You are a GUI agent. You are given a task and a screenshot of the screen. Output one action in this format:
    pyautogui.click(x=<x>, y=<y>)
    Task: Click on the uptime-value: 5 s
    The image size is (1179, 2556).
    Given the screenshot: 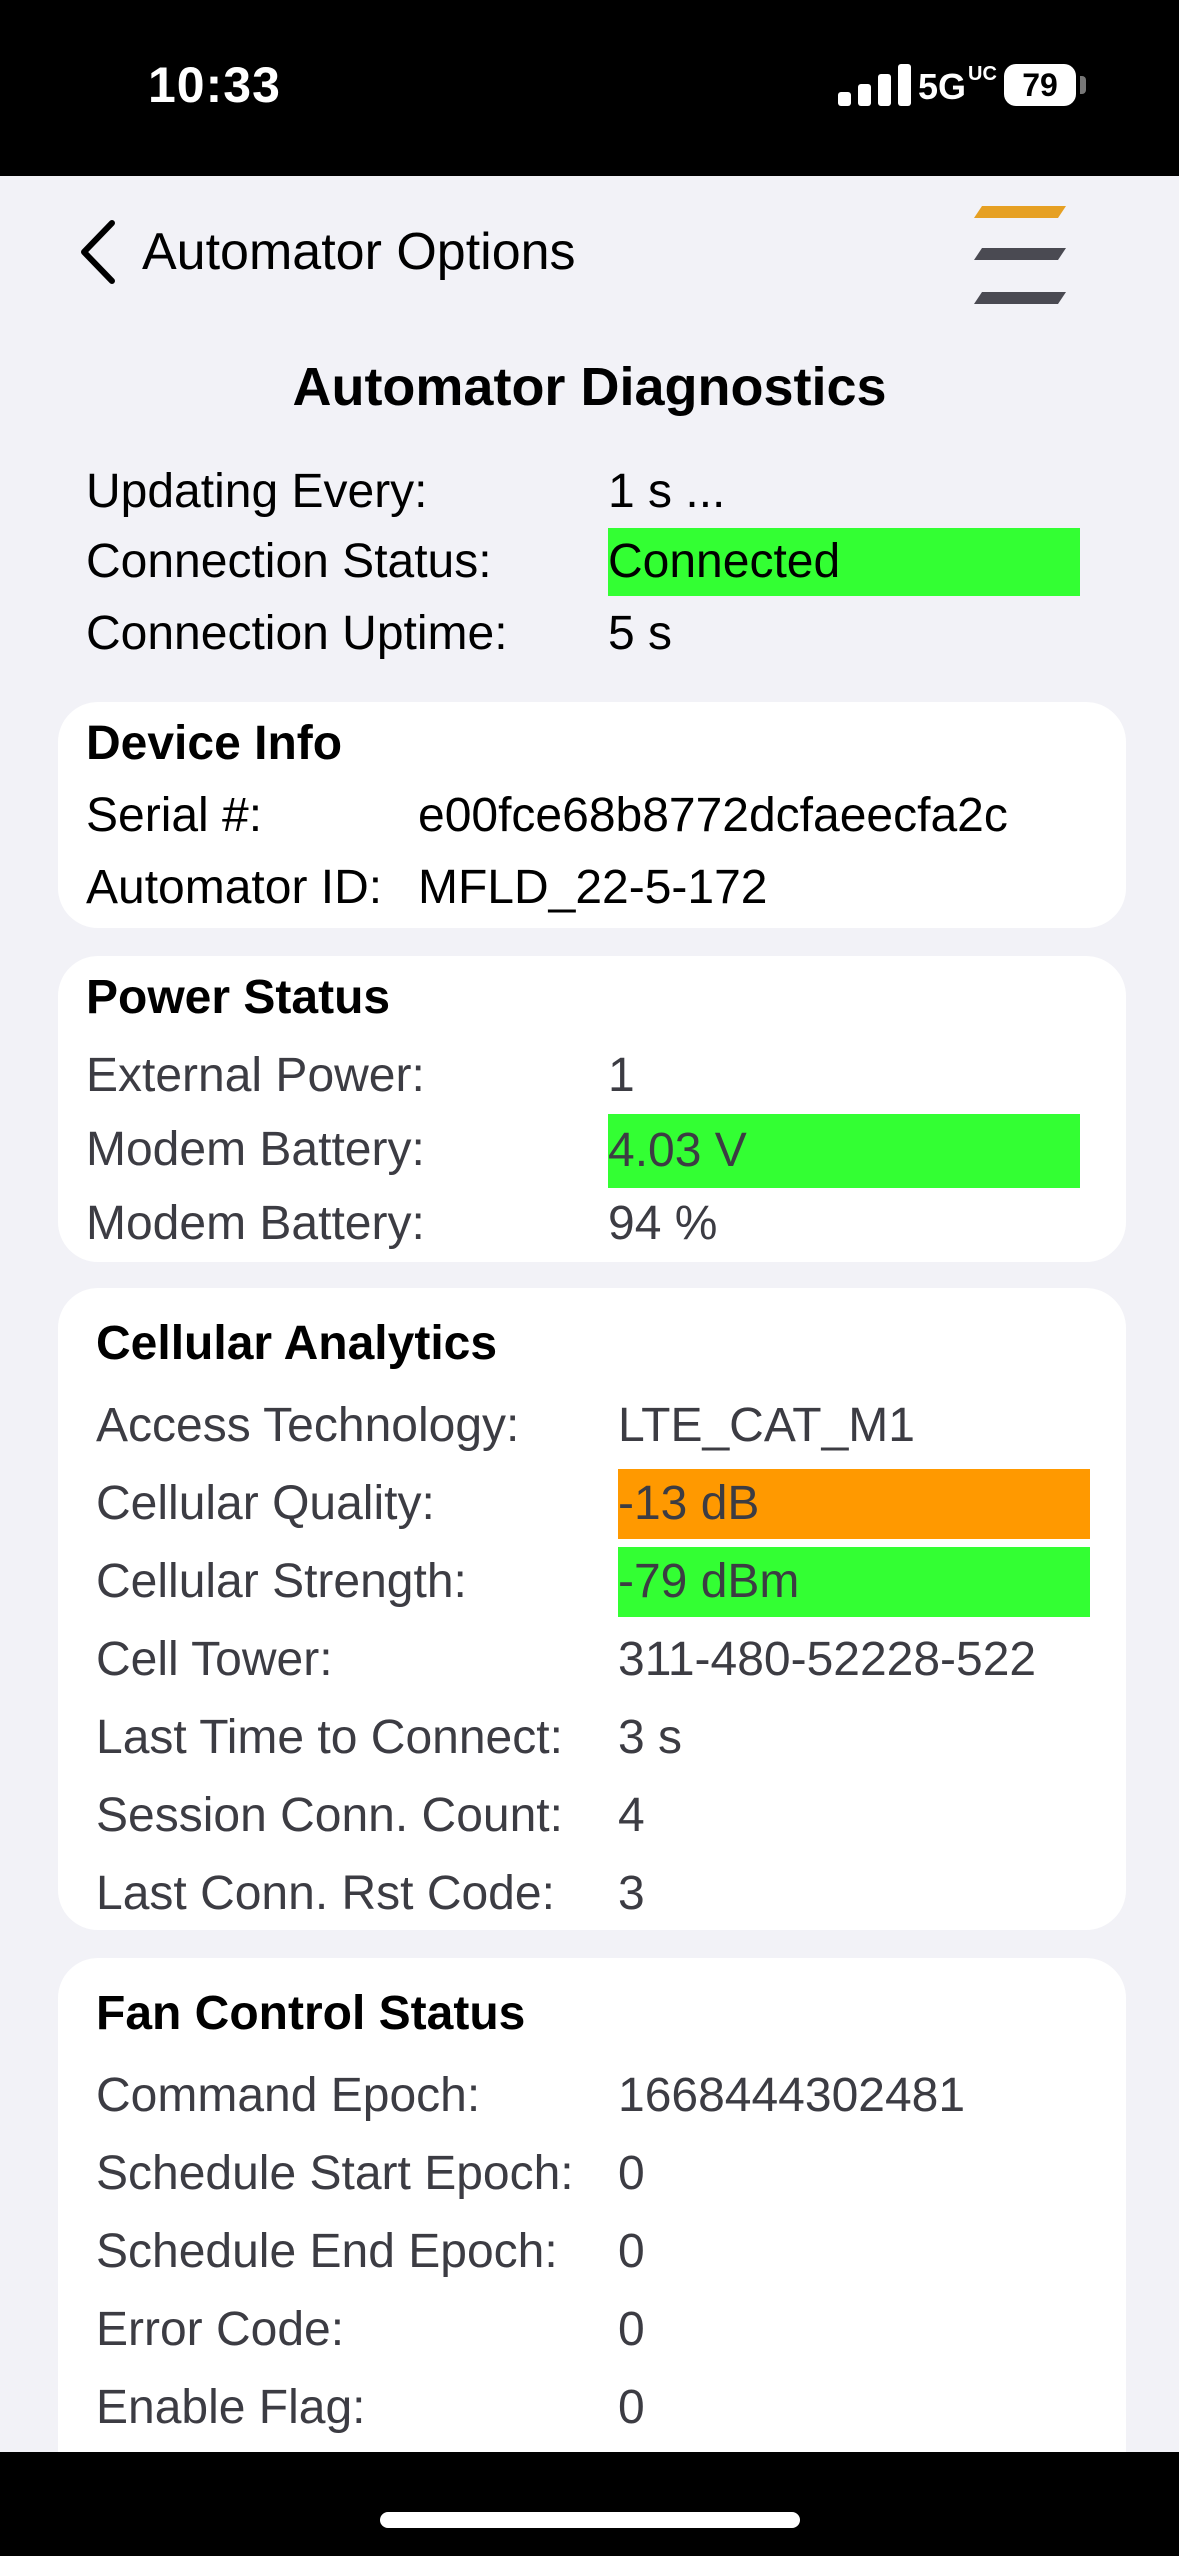 What is the action you would take?
    pyautogui.click(x=640, y=633)
    